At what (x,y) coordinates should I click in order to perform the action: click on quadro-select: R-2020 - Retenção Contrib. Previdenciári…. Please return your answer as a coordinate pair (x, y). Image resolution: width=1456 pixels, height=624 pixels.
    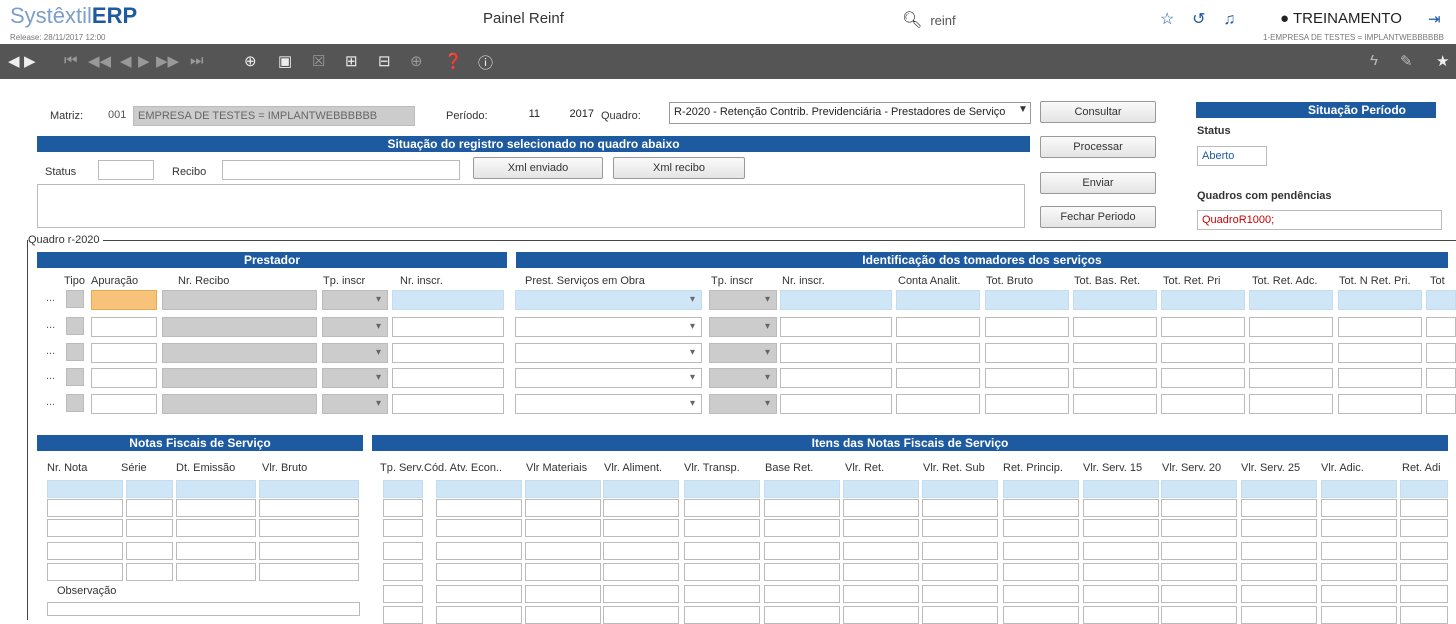
    Looking at the image, I should click on (850, 113).